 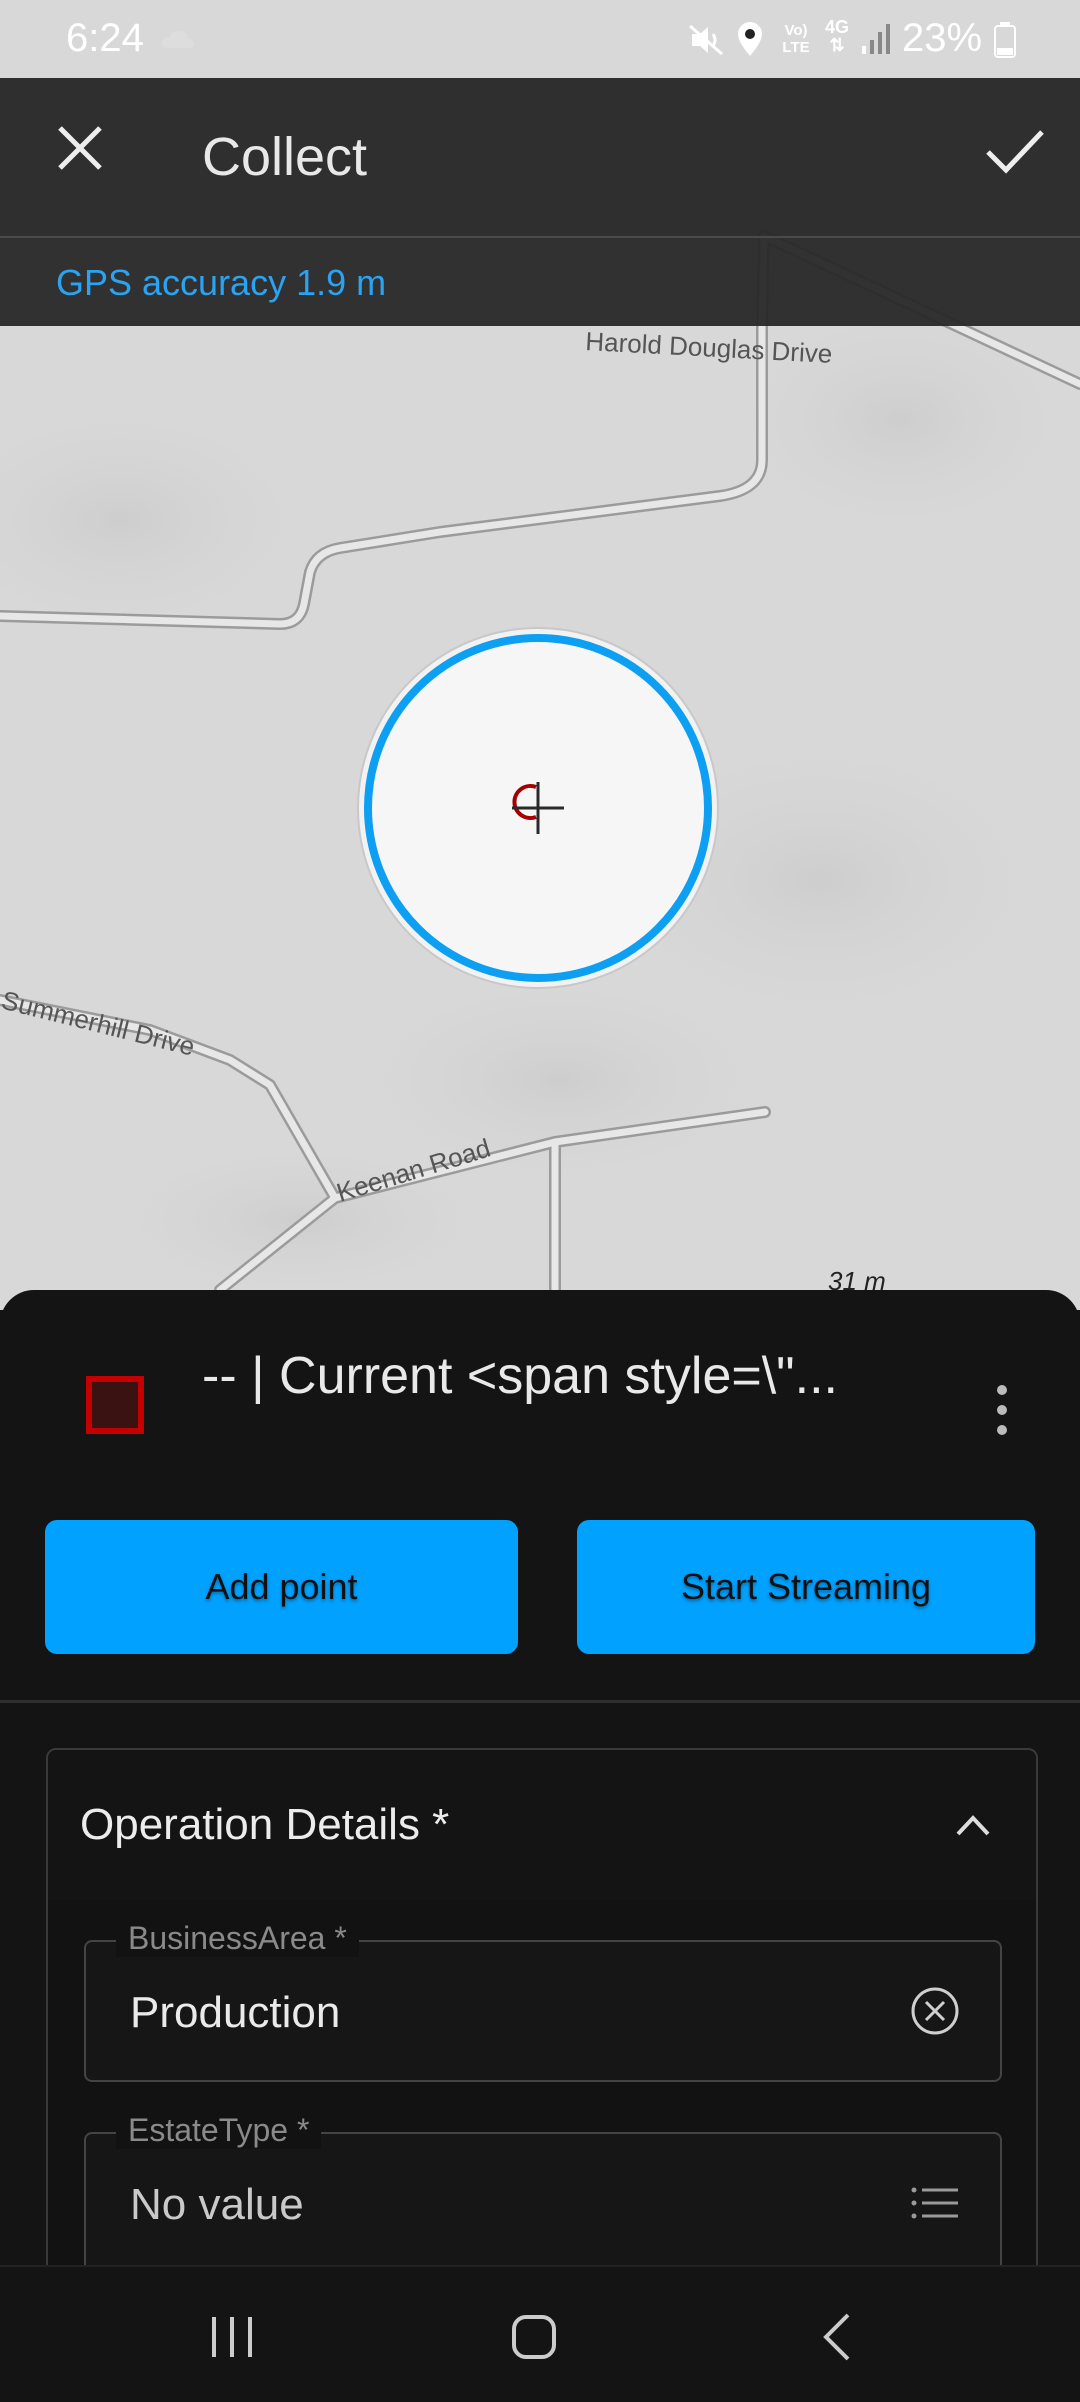 What do you see at coordinates (281, 1587) in the screenshot?
I see `add-point-button: Add point` at bounding box center [281, 1587].